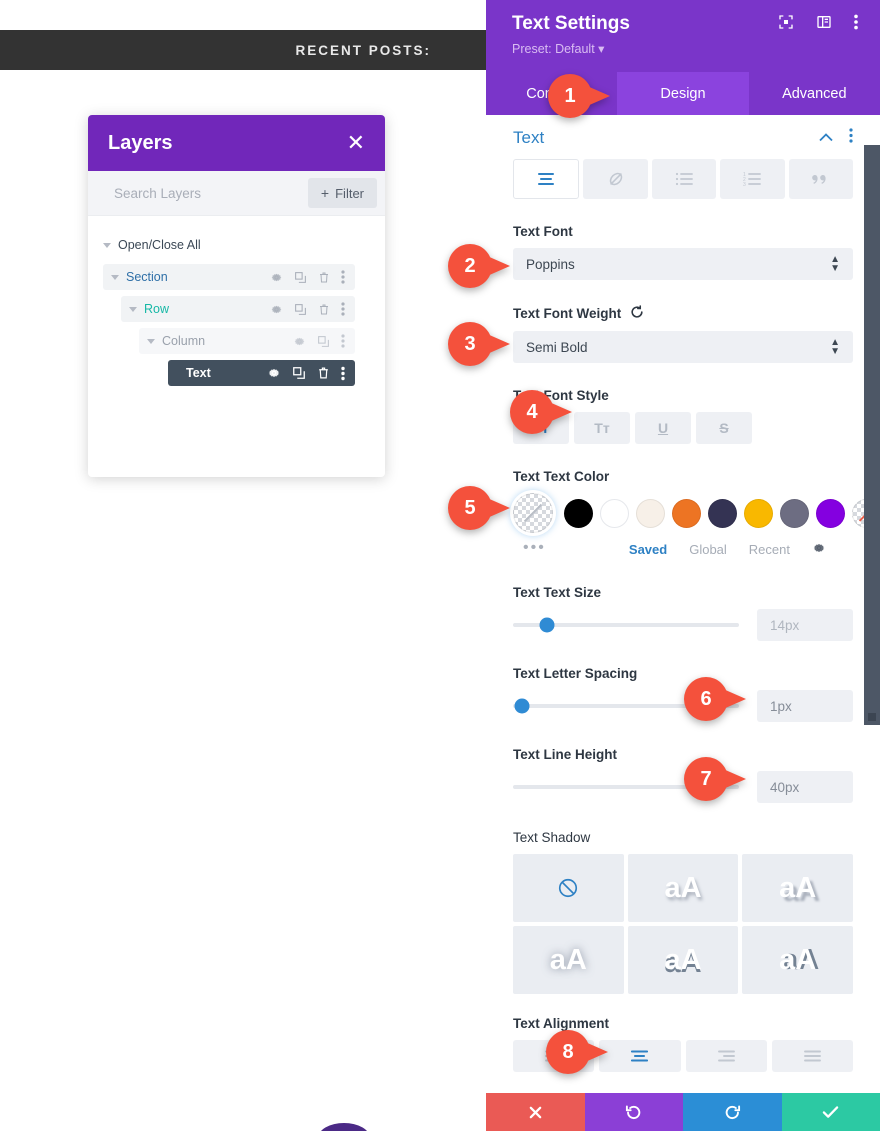 This screenshot has width=880, height=1131. I want to click on check-icon, so click(831, 1112).